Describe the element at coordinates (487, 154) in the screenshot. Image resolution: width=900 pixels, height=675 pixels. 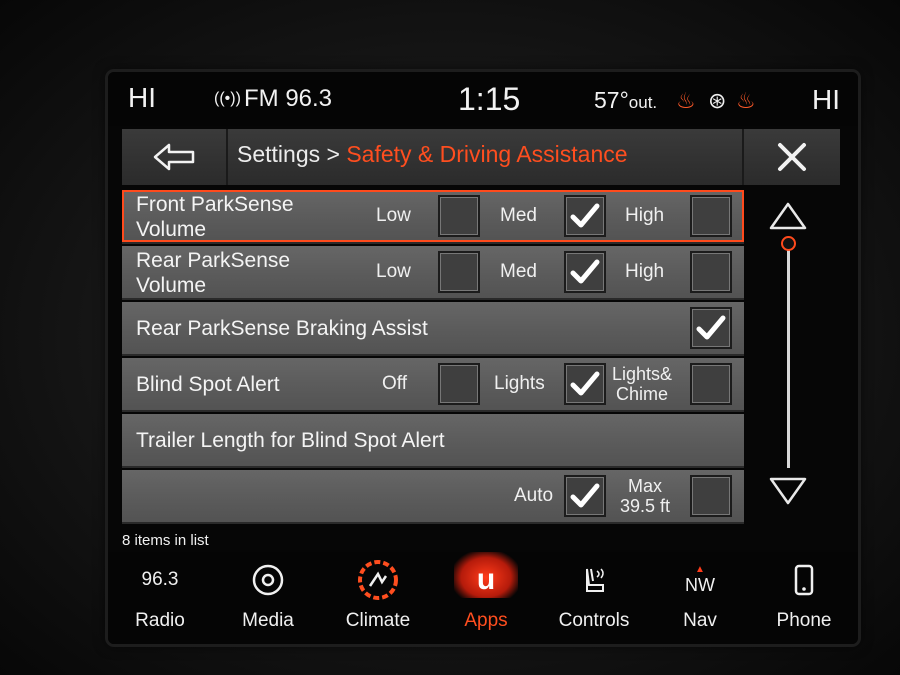
I see `breadcrumb-current: Safety & Driving Assistance` at that location.